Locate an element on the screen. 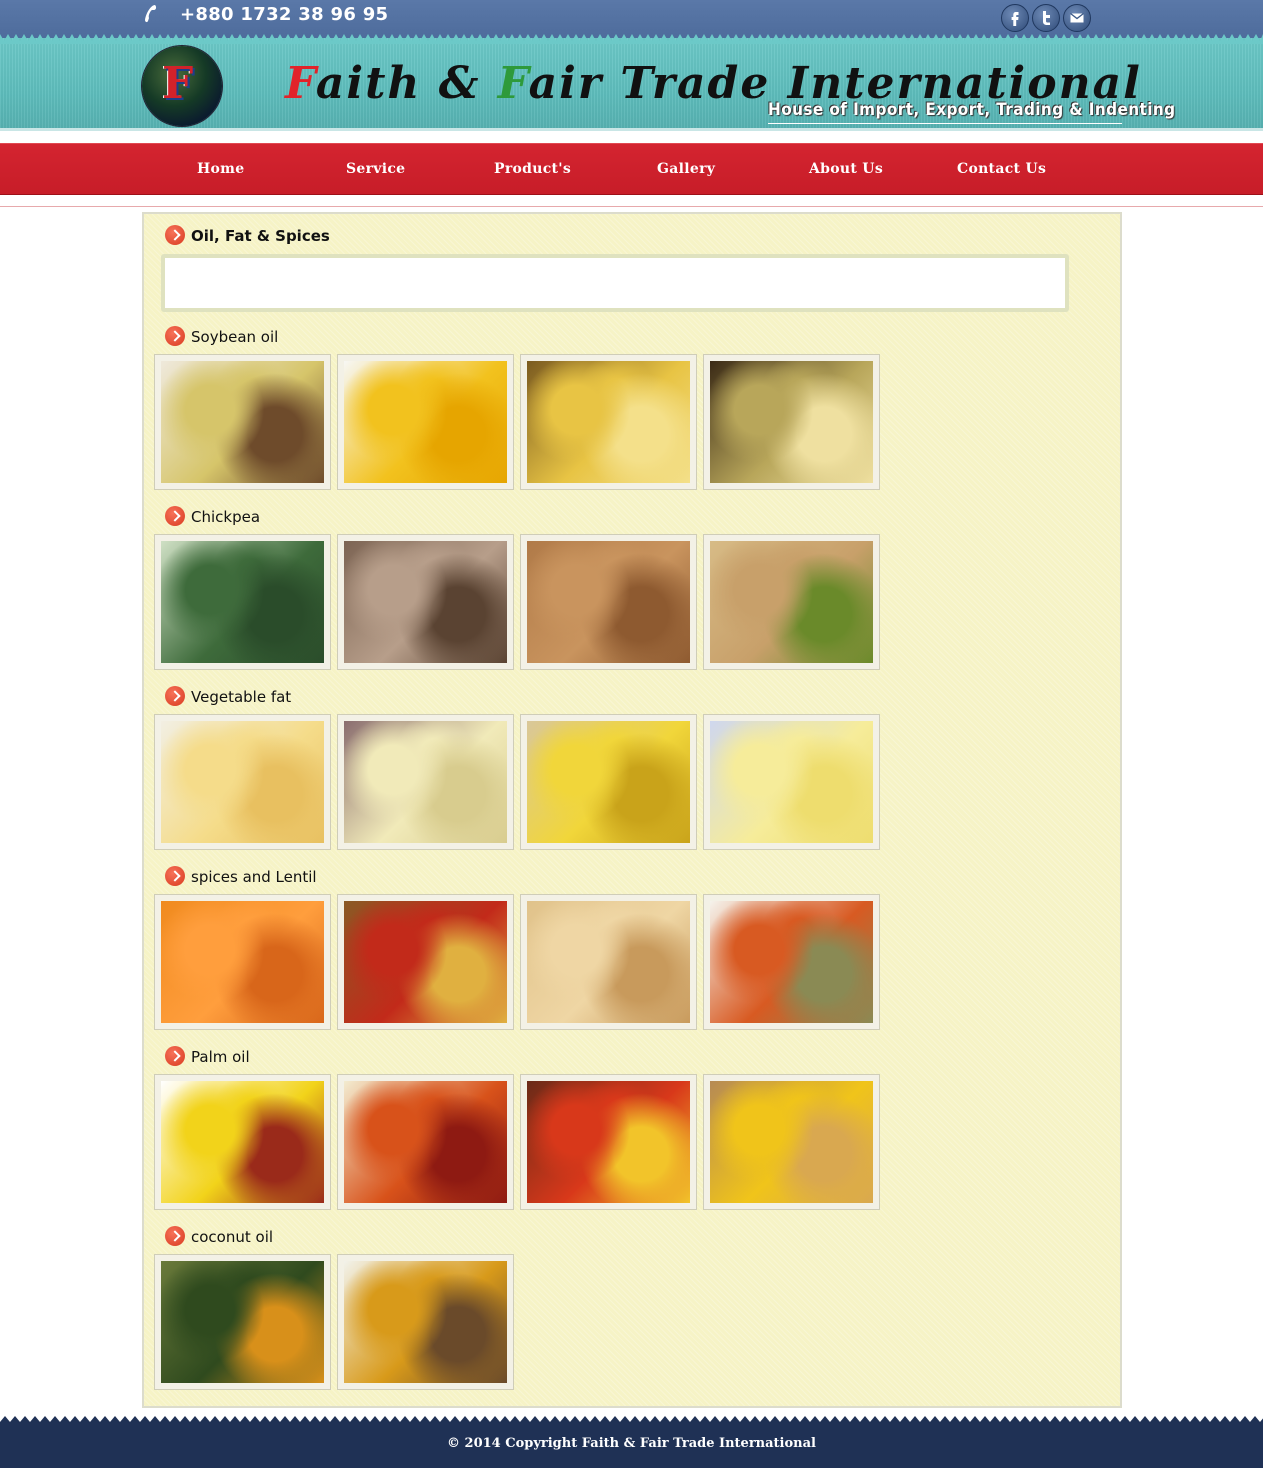 The width and height of the screenshot is (1263, 1468). soybean-oil-bottle-photo is located at coordinates (425, 422).